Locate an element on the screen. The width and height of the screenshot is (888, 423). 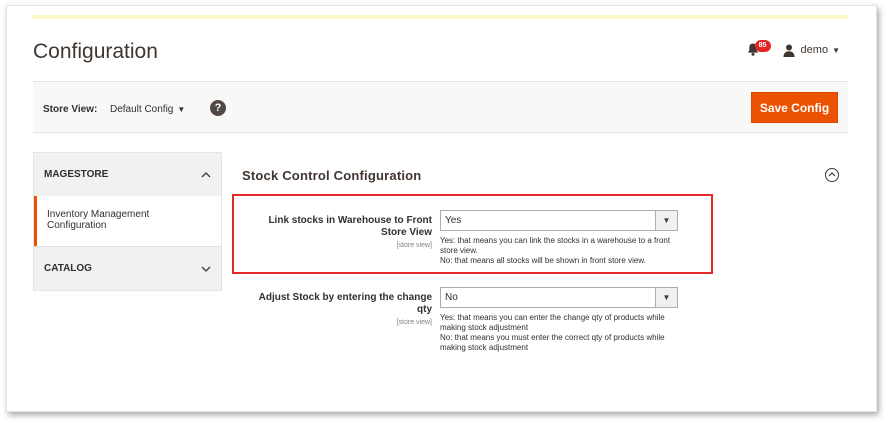
chevron-down-icon is located at coordinates (206, 269).